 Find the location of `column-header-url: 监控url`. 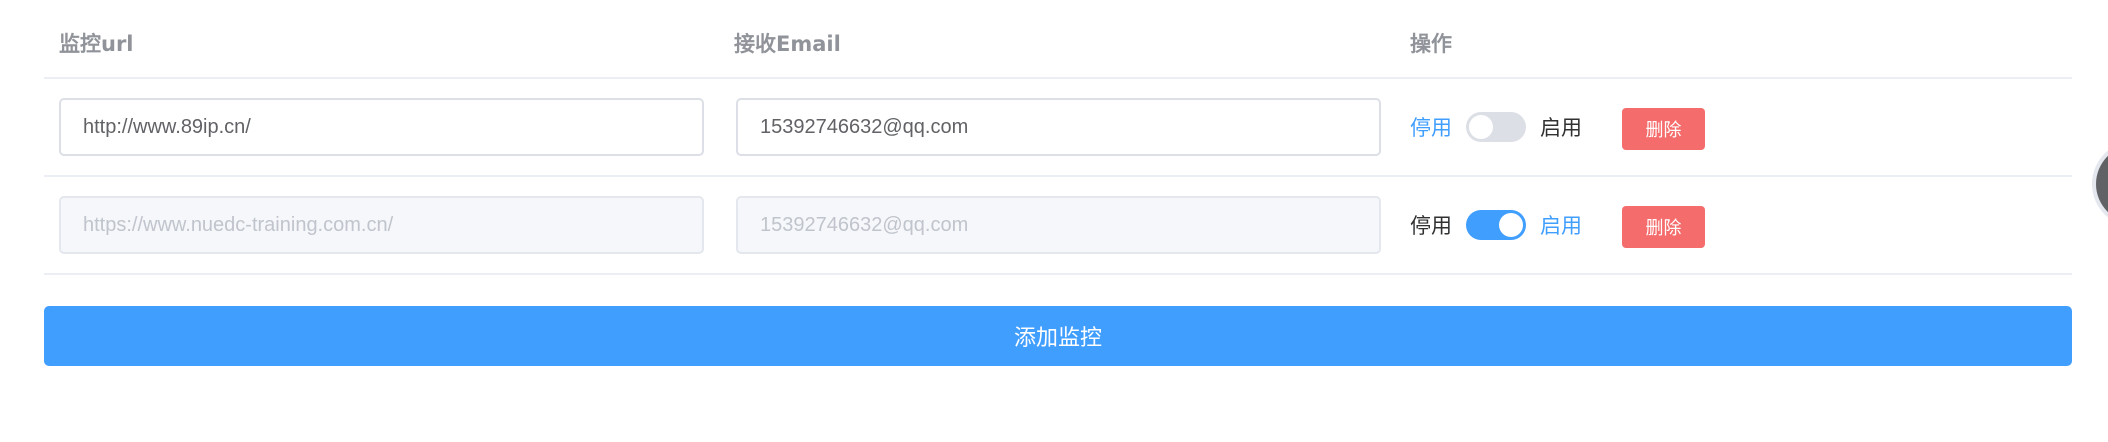

column-header-url: 监控url is located at coordinates (96, 44).